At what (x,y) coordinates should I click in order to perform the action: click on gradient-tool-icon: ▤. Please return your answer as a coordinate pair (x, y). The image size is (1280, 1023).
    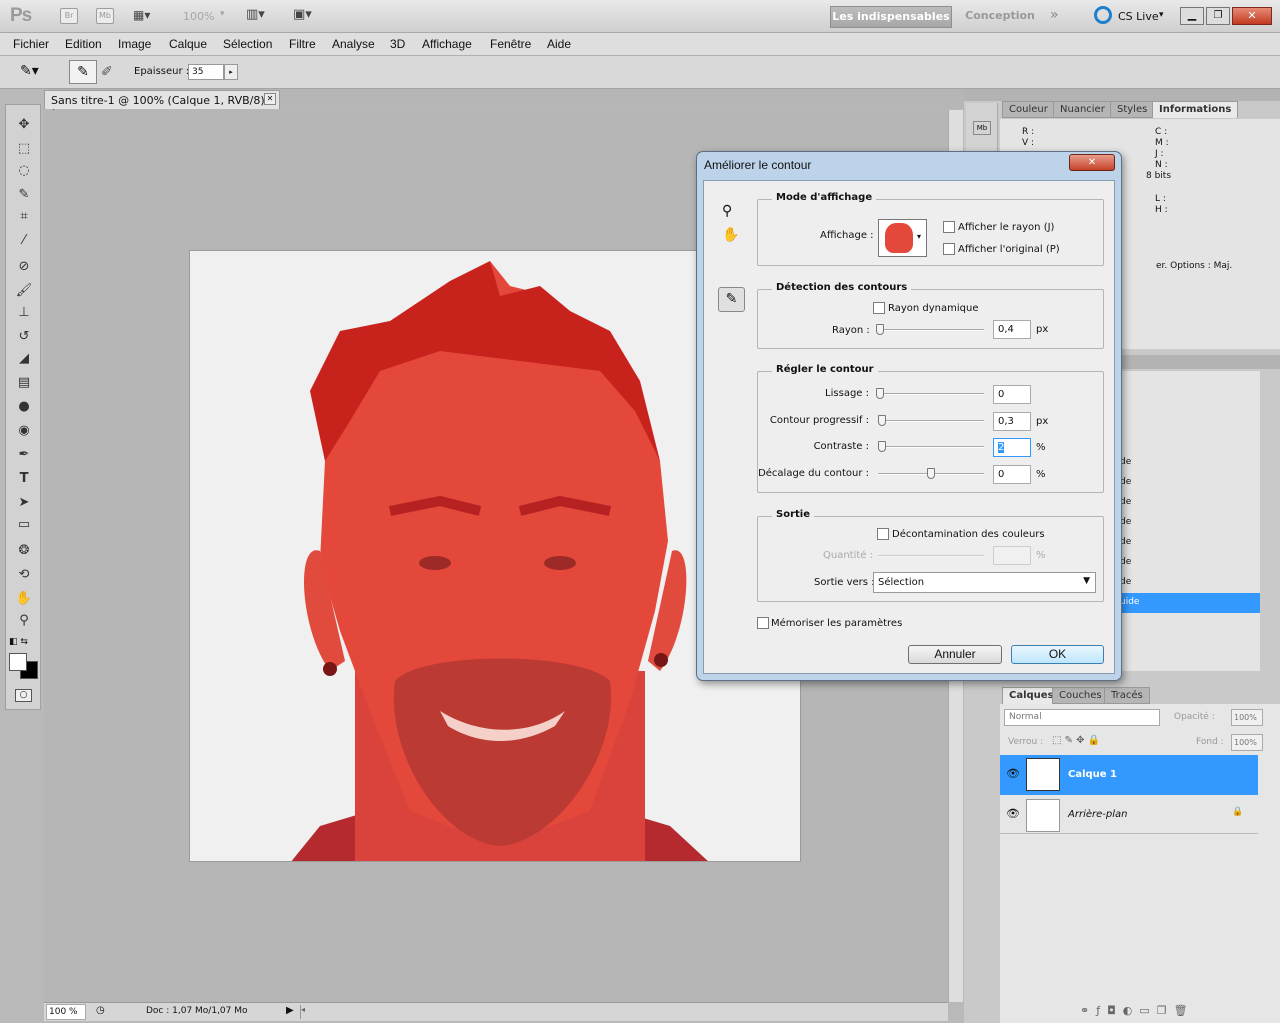
    Looking at the image, I should click on (24, 384).